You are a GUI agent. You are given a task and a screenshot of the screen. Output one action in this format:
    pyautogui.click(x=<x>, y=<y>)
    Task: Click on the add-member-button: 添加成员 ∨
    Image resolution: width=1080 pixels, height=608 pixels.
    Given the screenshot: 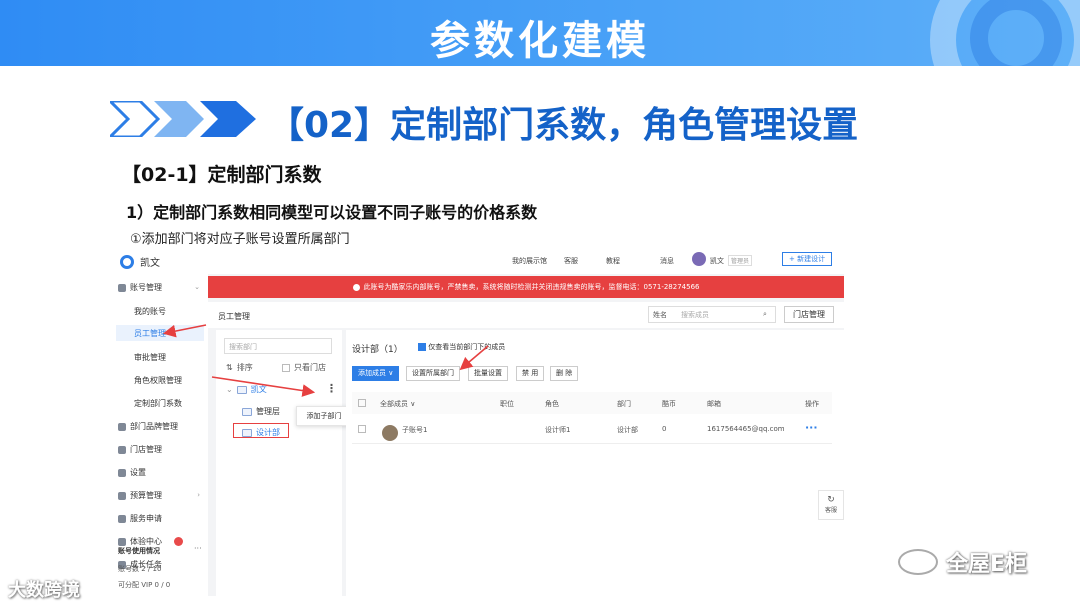 What is the action you would take?
    pyautogui.click(x=376, y=373)
    